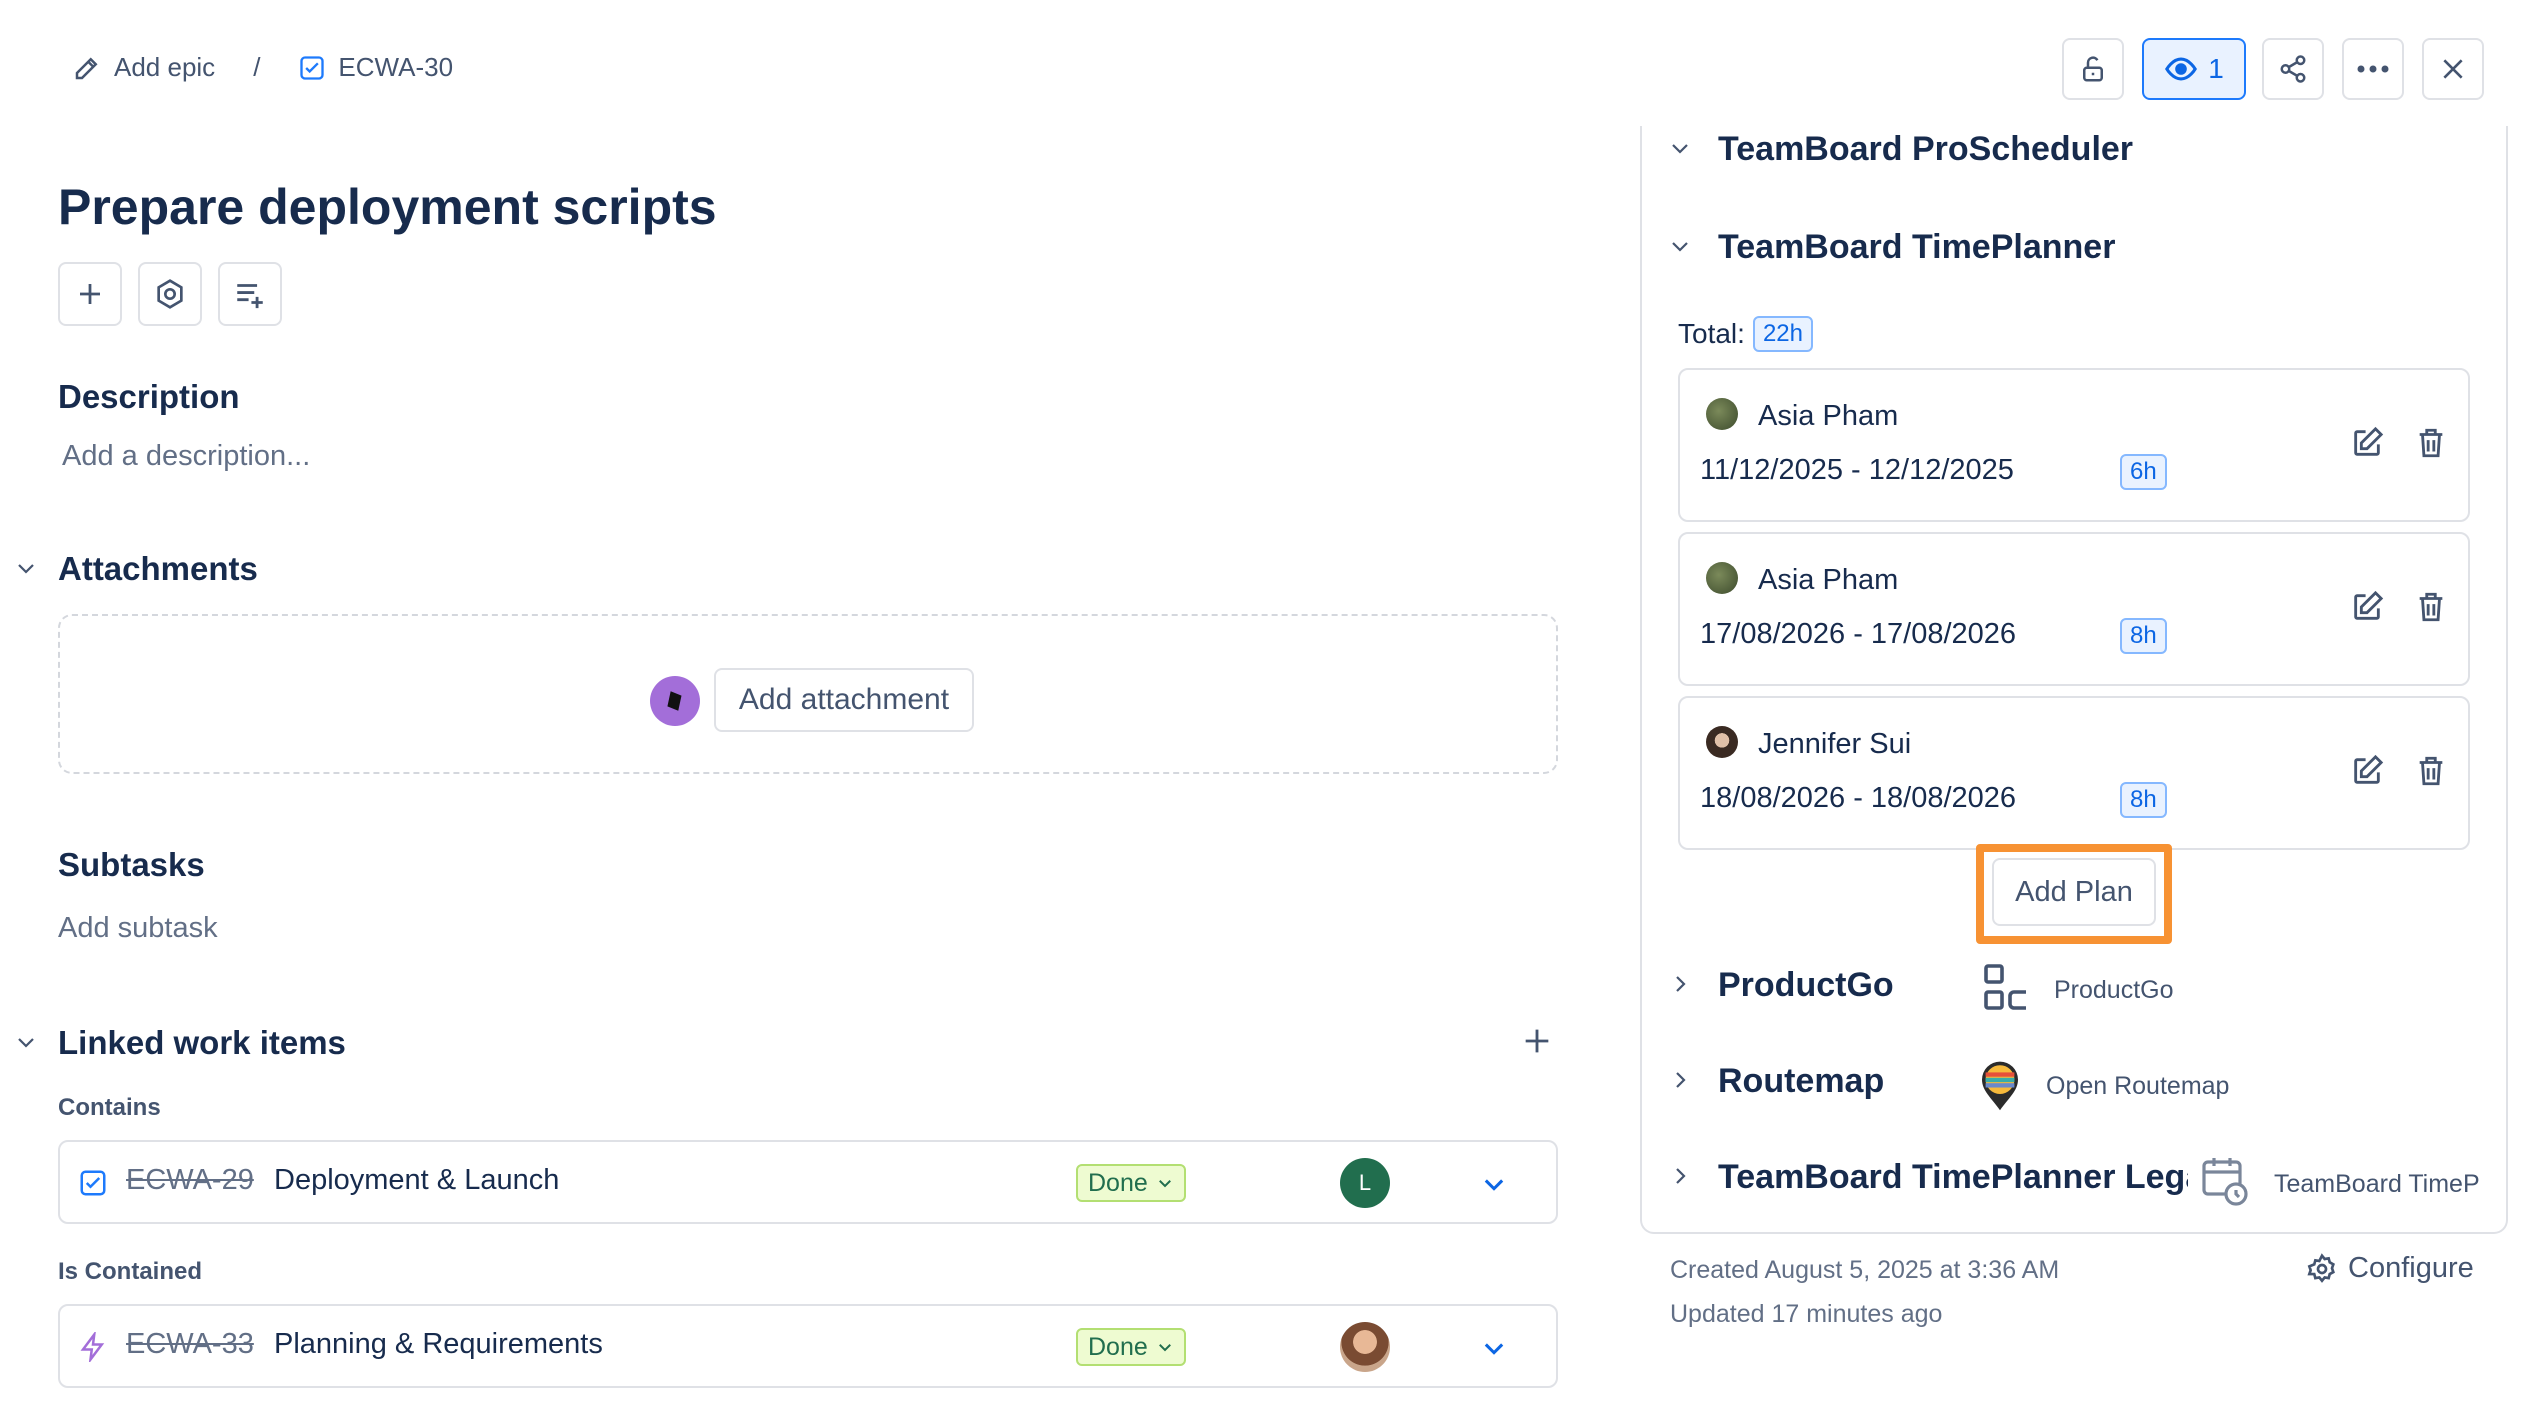 The height and width of the screenshot is (1410, 2530). I want to click on lock-button, so click(2093, 69).